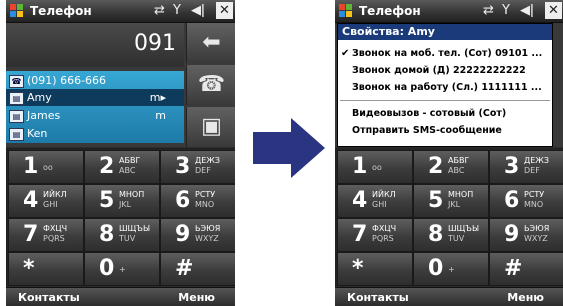 The height and width of the screenshot is (306, 563). I want to click on phone-call-icon: ☎, so click(211, 84).